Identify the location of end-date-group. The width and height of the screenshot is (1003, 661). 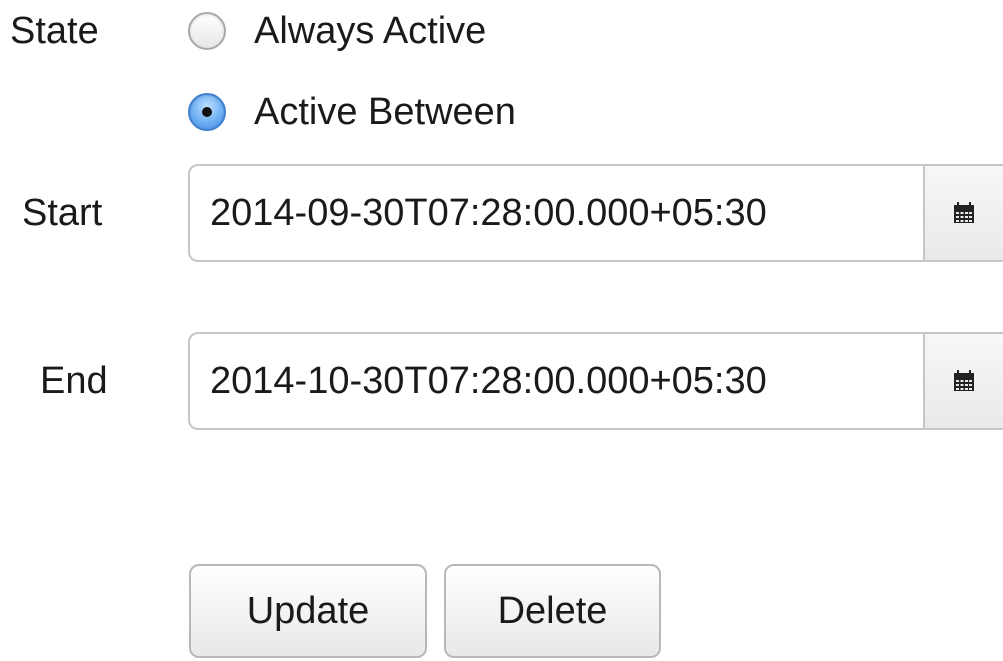
(595, 381).